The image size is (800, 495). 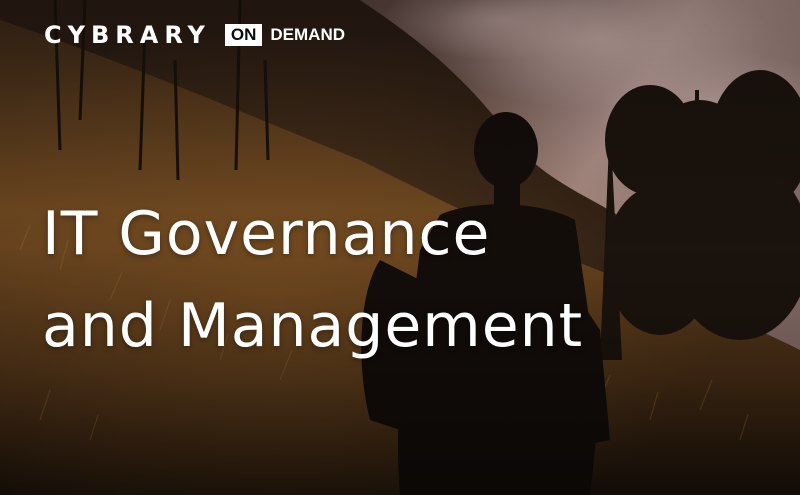 I want to click on brand-name: CYBRARY, so click(x=127, y=35).